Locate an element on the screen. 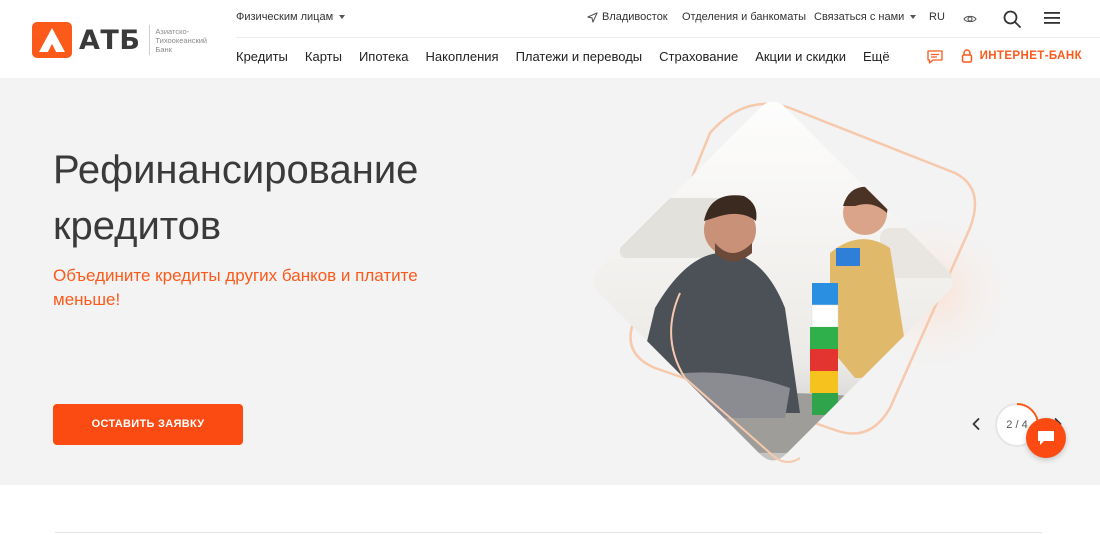  internet-bank-label: ИНТЕРНЕТ-БАНК is located at coordinates (1030, 56).